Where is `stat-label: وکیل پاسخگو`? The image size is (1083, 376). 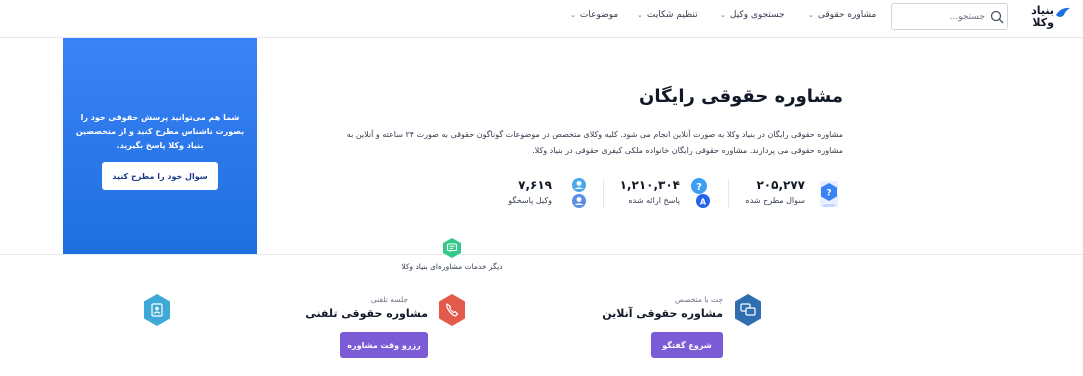
stat-label: وکیل پاسخگو is located at coordinates (530, 200).